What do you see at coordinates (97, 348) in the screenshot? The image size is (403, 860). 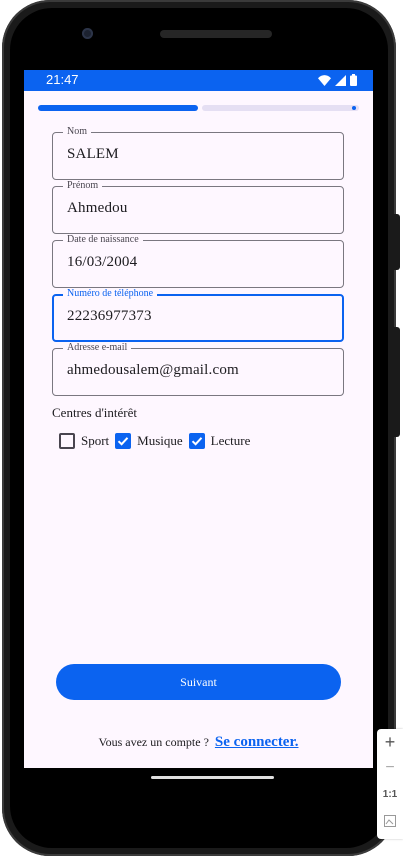 I see `email-label: Adresse e-mail` at bounding box center [97, 348].